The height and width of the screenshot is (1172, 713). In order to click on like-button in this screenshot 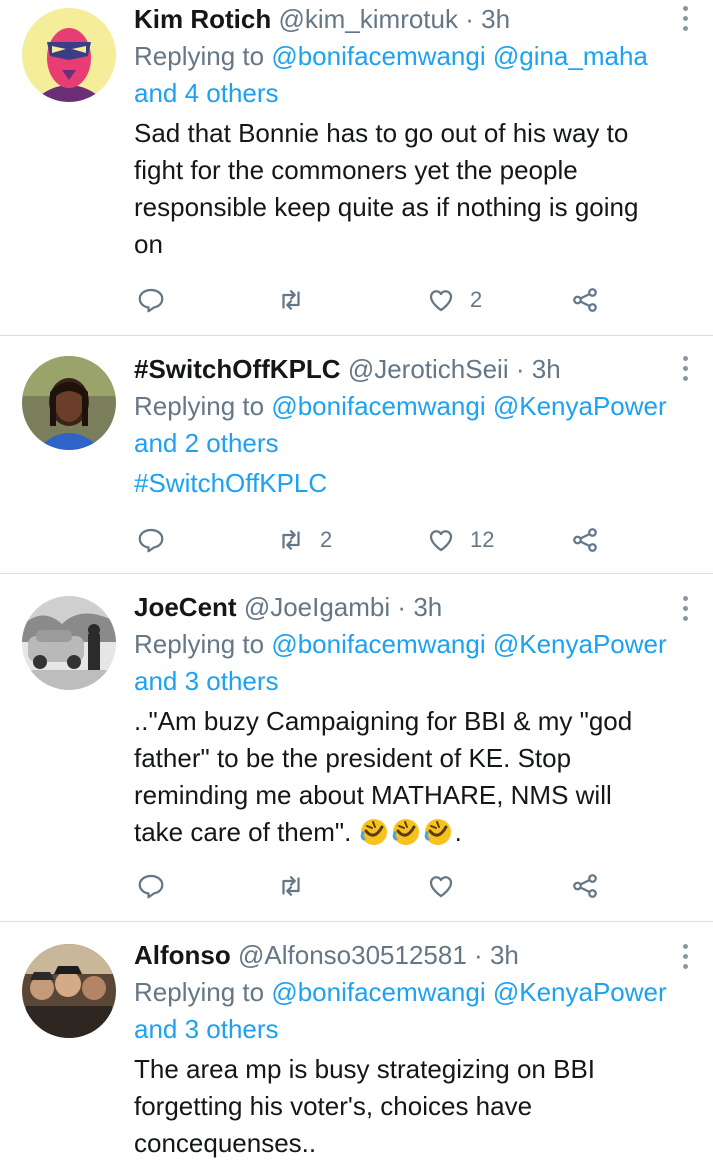, I will do `click(448, 886)`.